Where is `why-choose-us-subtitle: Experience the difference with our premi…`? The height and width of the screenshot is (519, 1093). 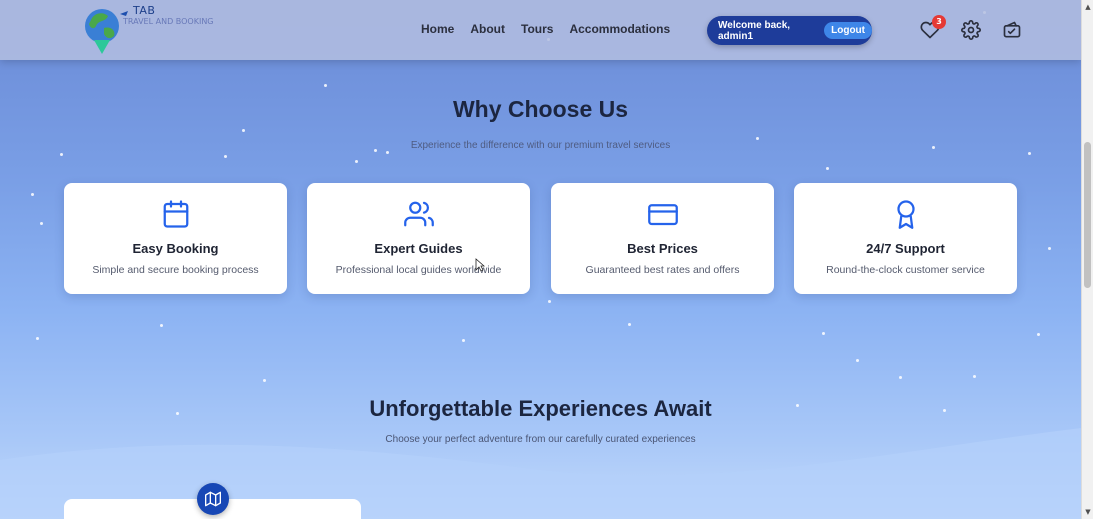 why-choose-us-subtitle: Experience the difference with our premi… is located at coordinates (540, 145).